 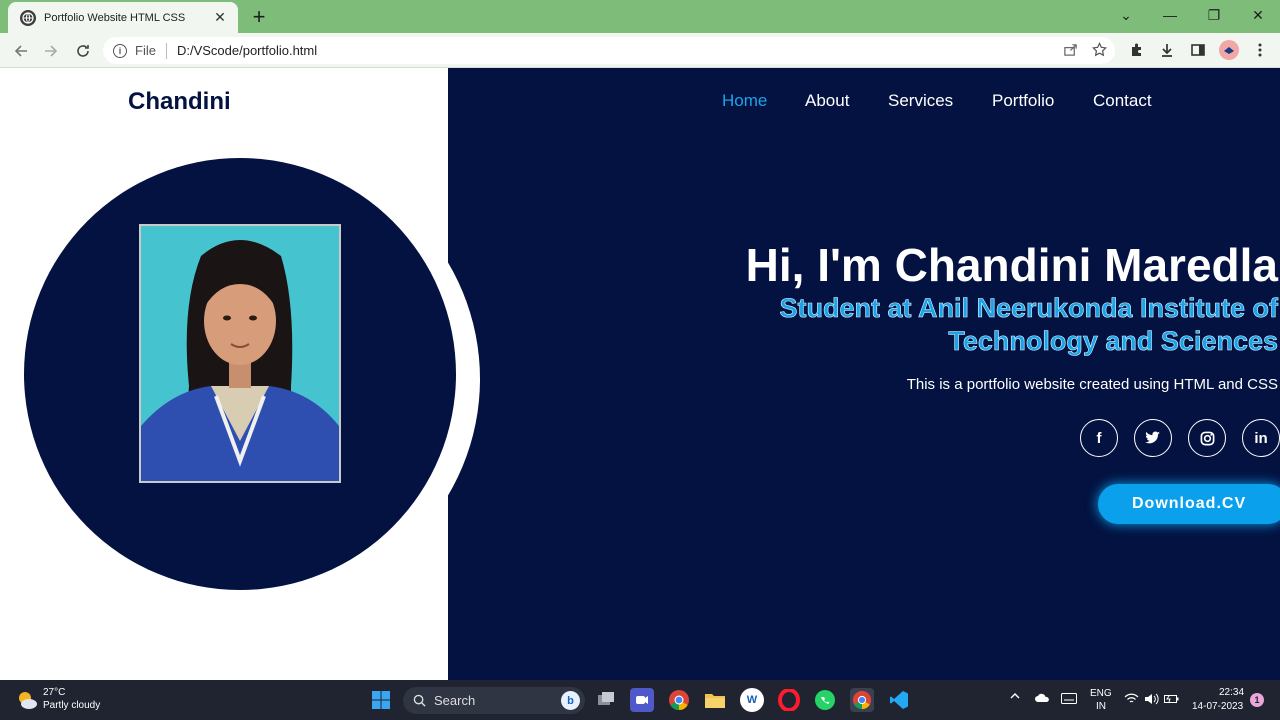 What do you see at coordinates (1101, 693) in the screenshot?
I see `language-indicator: ENG` at bounding box center [1101, 693].